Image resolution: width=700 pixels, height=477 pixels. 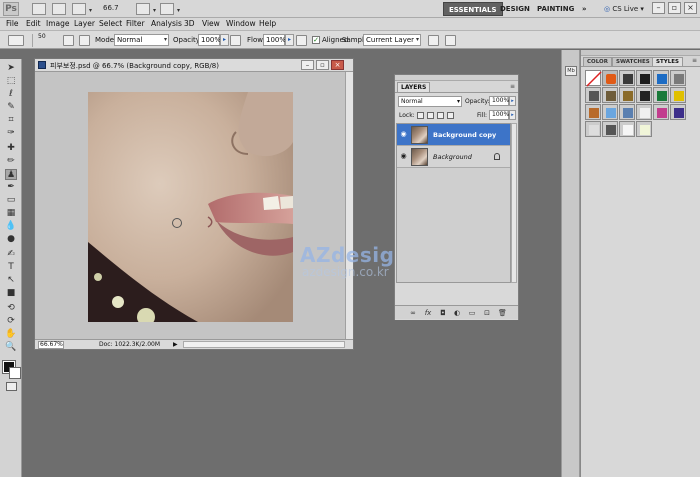 What do you see at coordinates (597, 61) in the screenshot?
I see `tab-color: COLOR` at bounding box center [597, 61].